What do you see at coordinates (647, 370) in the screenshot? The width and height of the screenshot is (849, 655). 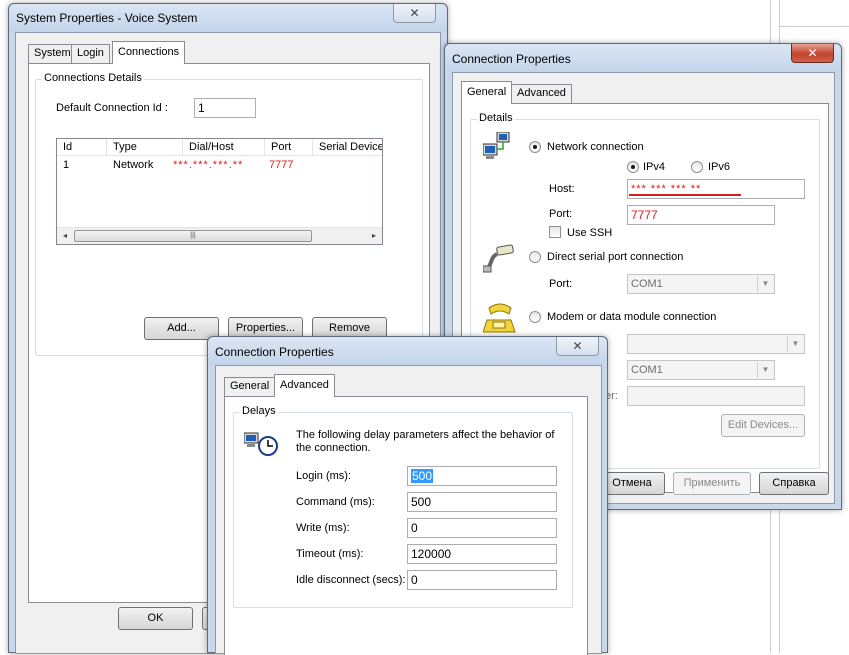 I see `modem-port-value: COM1` at bounding box center [647, 370].